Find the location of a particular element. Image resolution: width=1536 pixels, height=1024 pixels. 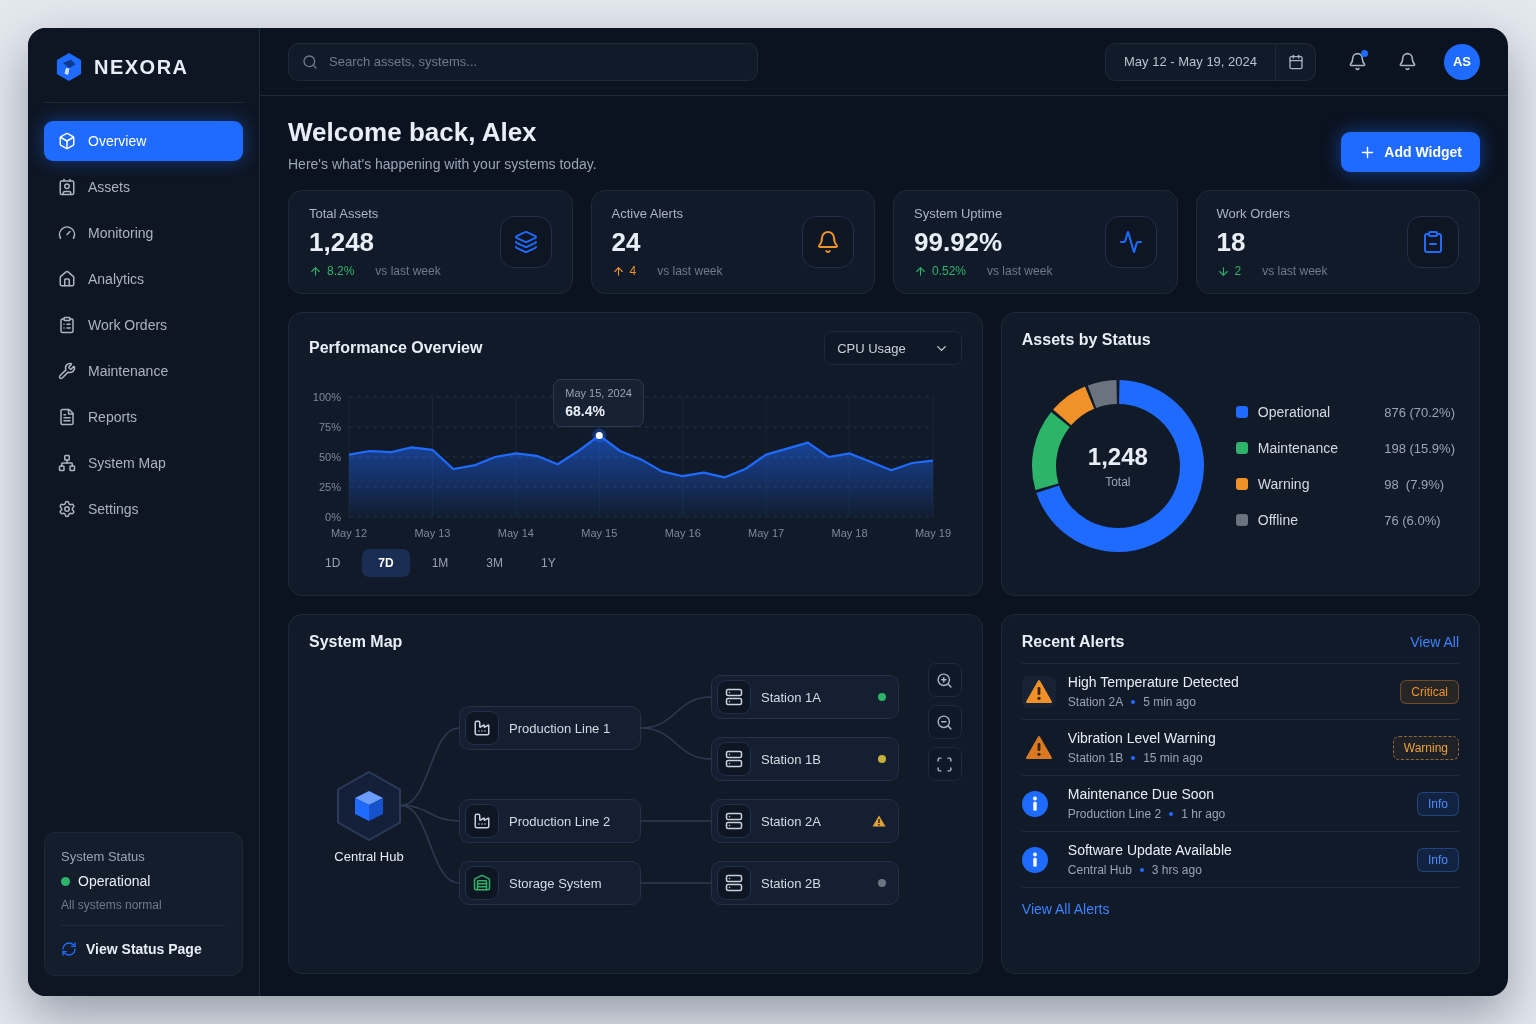

axis-label: 75% is located at coordinates (329, 427).